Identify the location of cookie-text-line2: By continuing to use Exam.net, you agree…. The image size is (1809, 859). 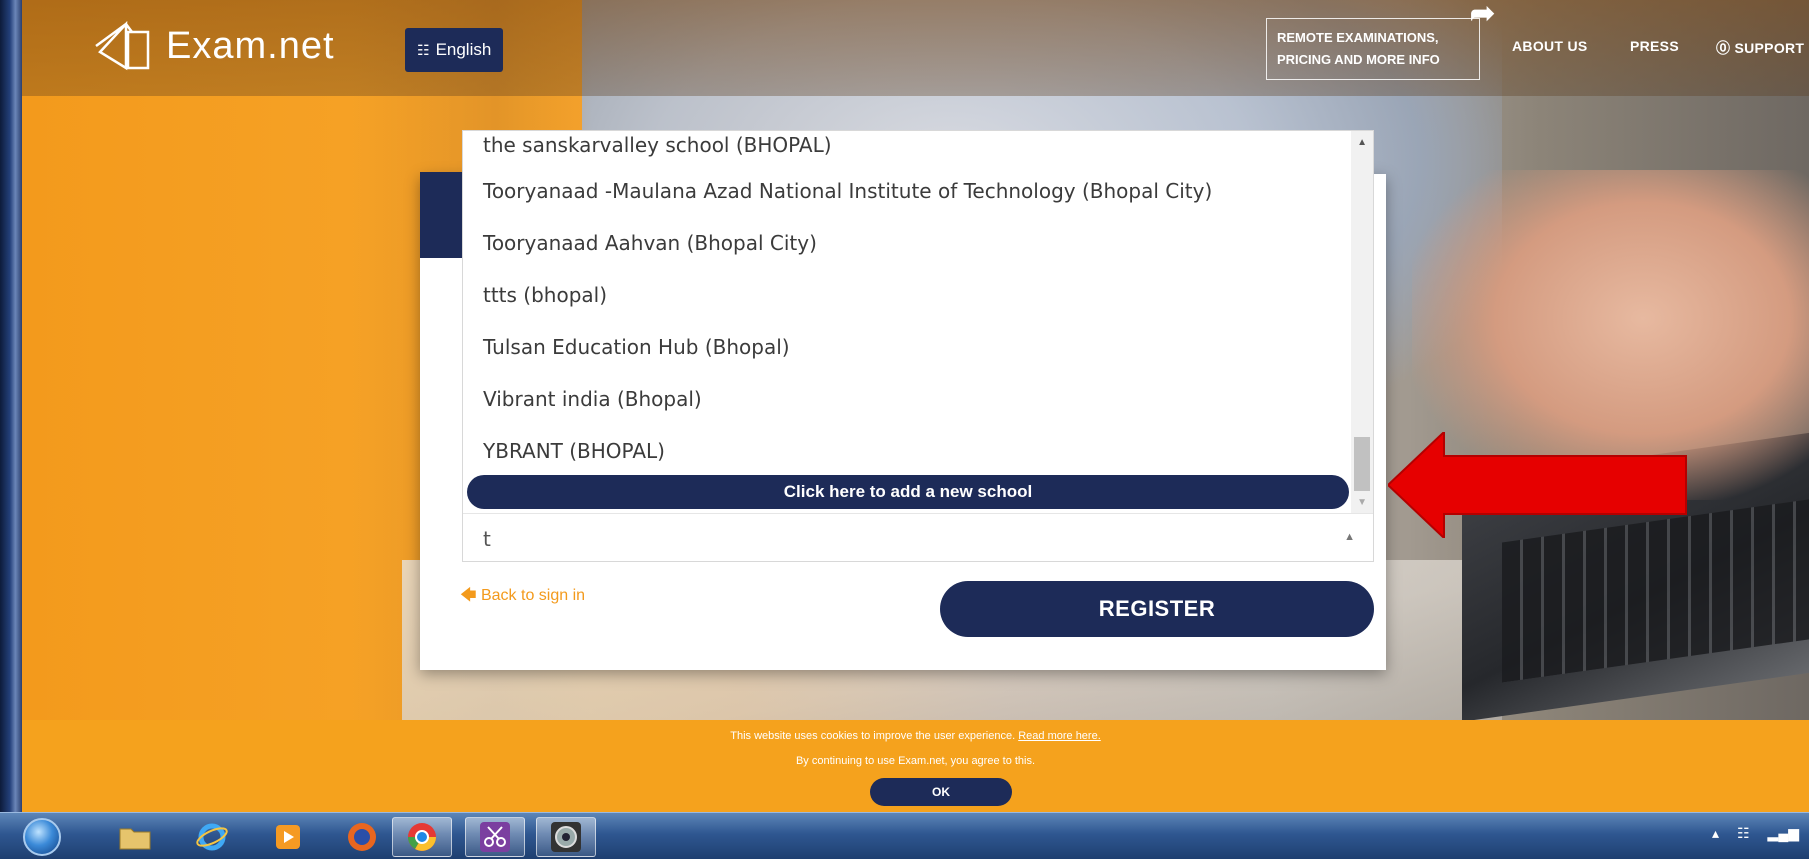
(915, 761).